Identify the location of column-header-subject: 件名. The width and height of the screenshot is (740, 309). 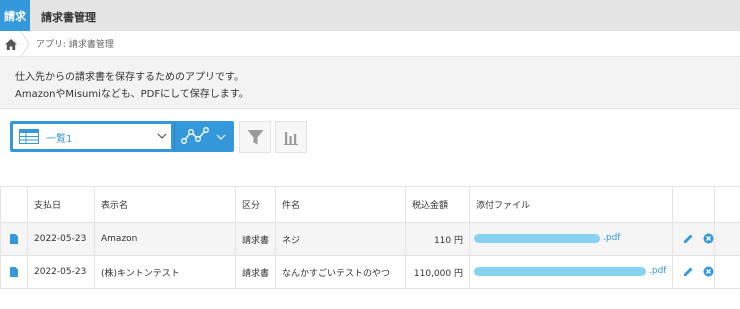
(340, 204).